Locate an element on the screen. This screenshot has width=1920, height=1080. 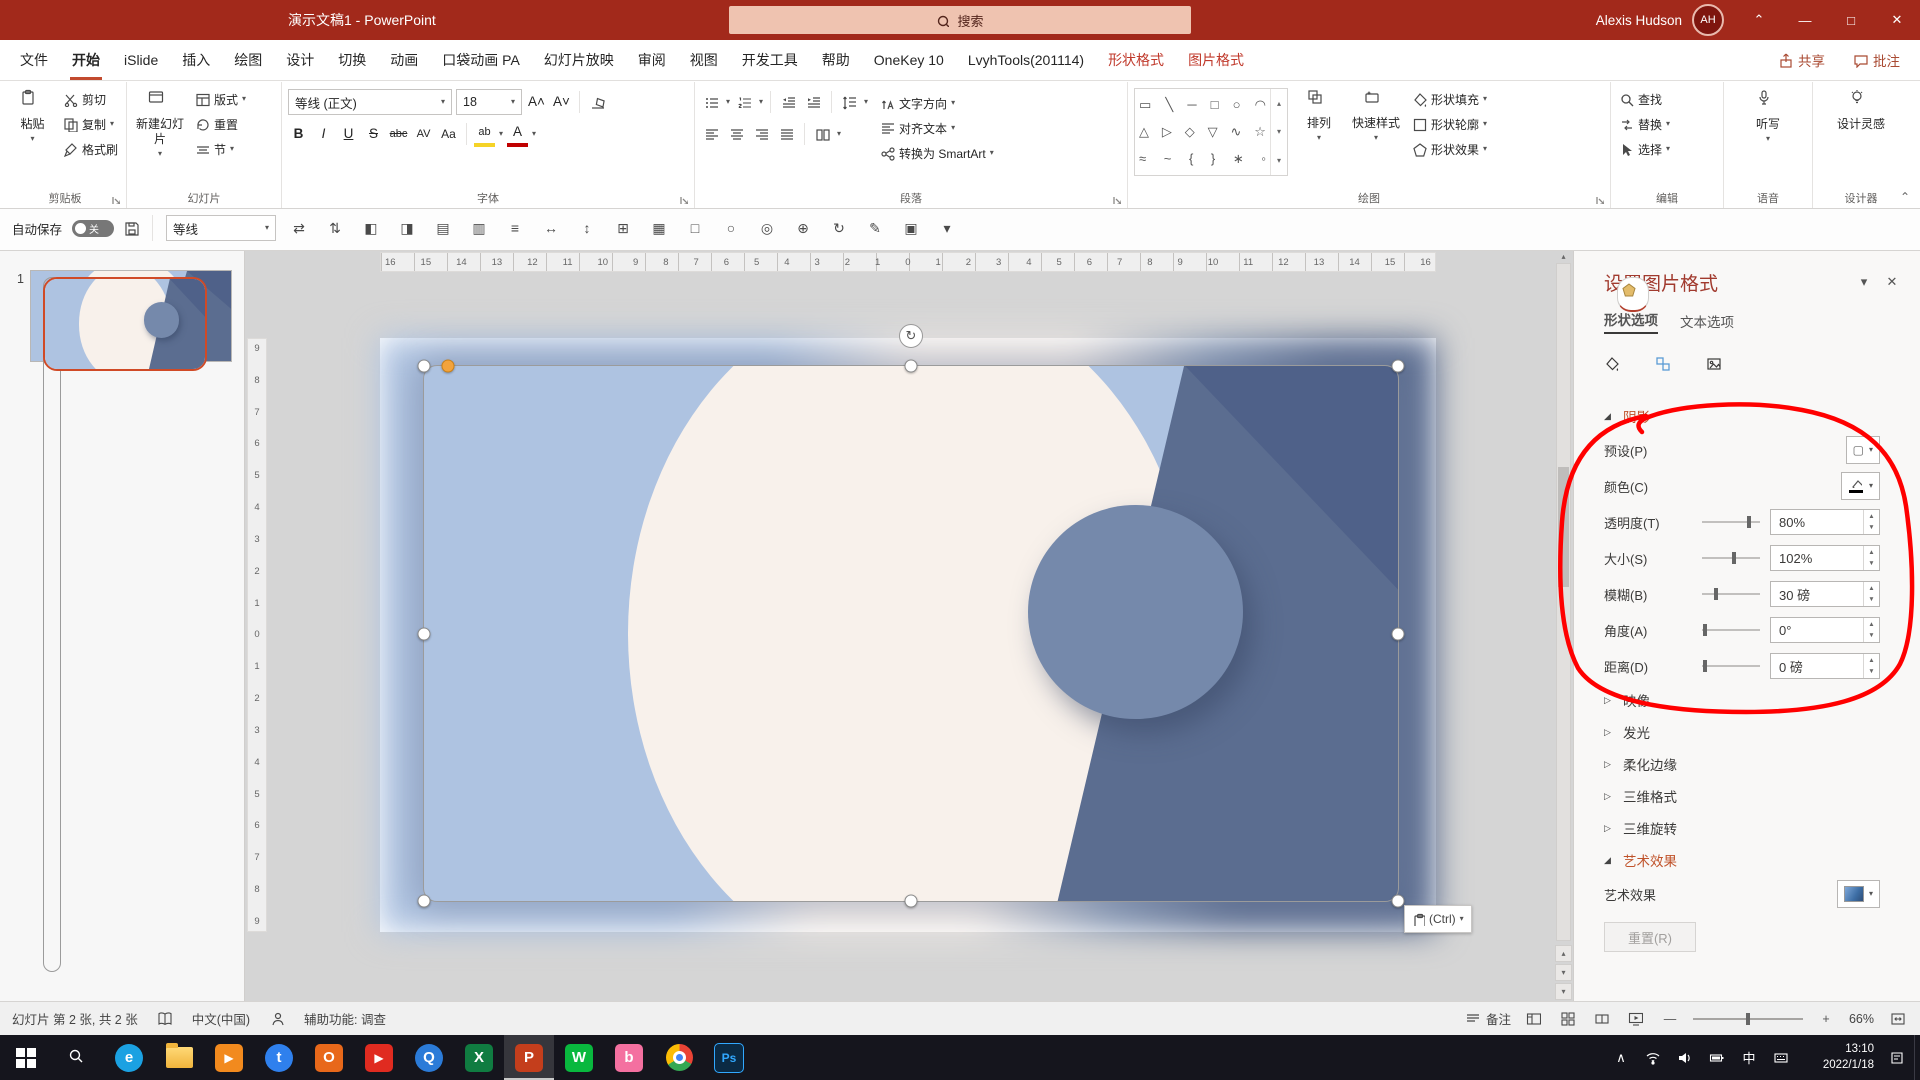
increase-indent-button is located at coordinates (813, 102).